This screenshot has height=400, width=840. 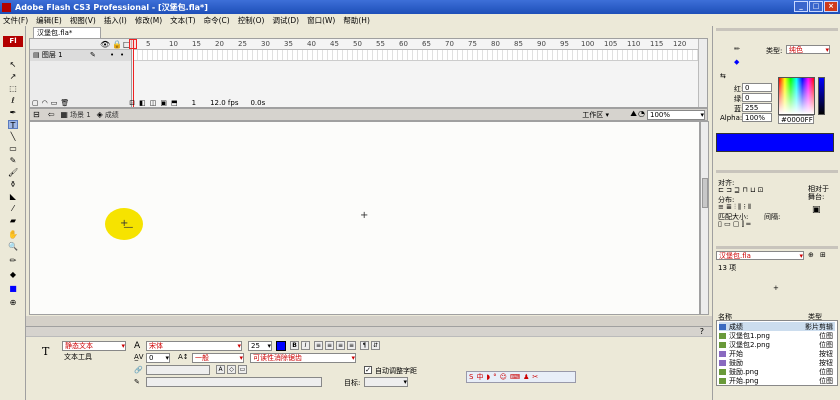 I want to click on to-stage-button: ▣, so click(x=816, y=210).